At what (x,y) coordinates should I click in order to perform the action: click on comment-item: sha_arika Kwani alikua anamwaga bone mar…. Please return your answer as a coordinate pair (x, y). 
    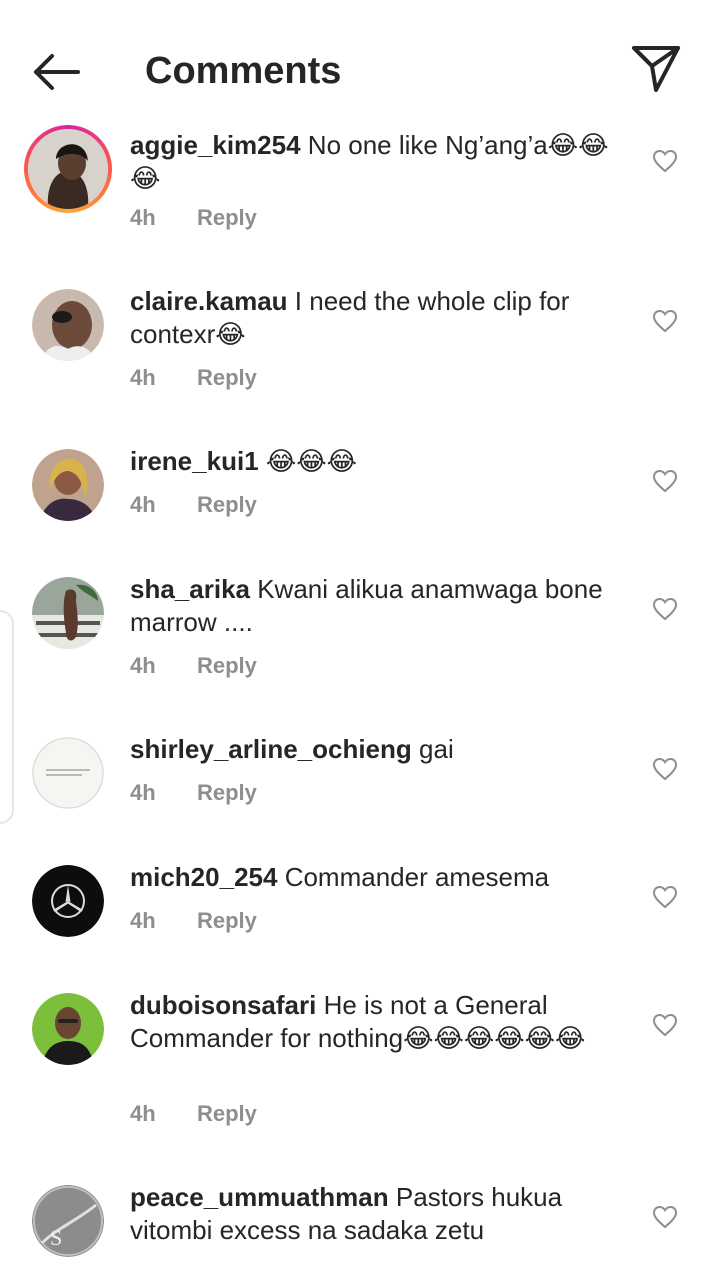
    Looking at the image, I should click on (360, 653).